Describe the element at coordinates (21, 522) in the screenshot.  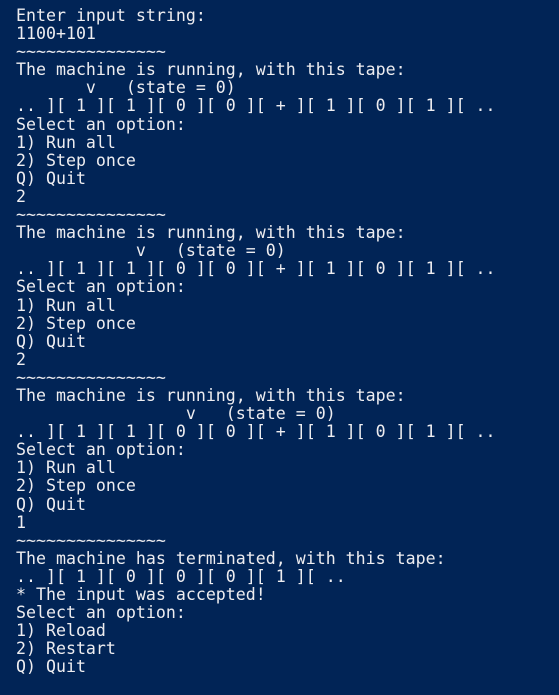
I see `user-choice: 1` at that location.